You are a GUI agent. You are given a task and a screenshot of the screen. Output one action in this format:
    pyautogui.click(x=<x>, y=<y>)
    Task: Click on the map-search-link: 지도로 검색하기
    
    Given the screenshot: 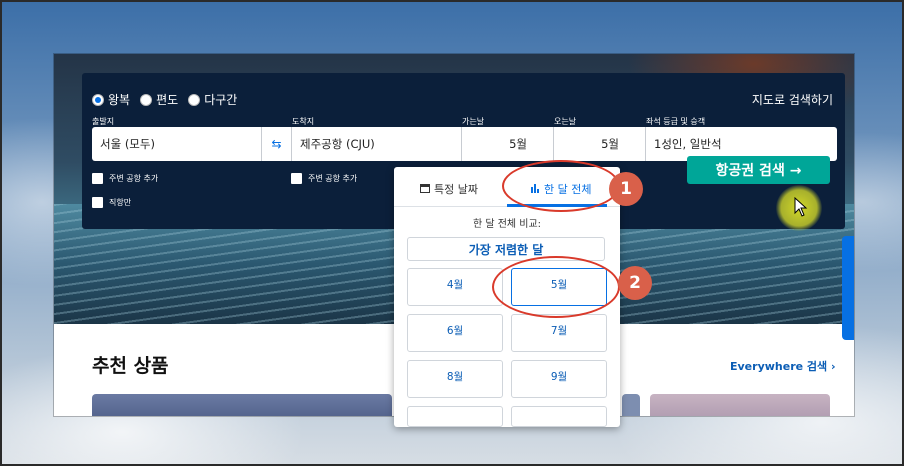 What is the action you would take?
    pyautogui.click(x=792, y=99)
    